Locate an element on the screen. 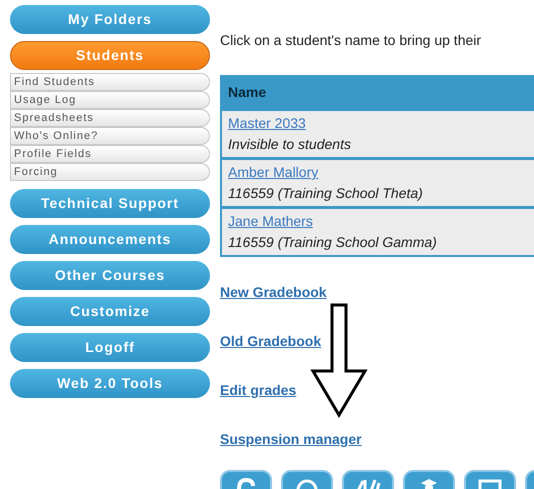  student-link: Master 2033 is located at coordinates (267, 123).